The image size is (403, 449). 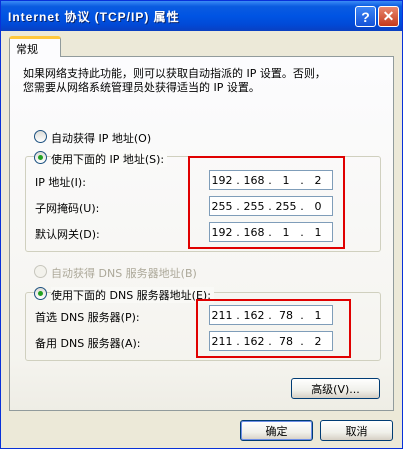 I want to click on title-bar: Internet 协议 (TCP/IP) 属性 ? ✕, so click(x=201, y=16).